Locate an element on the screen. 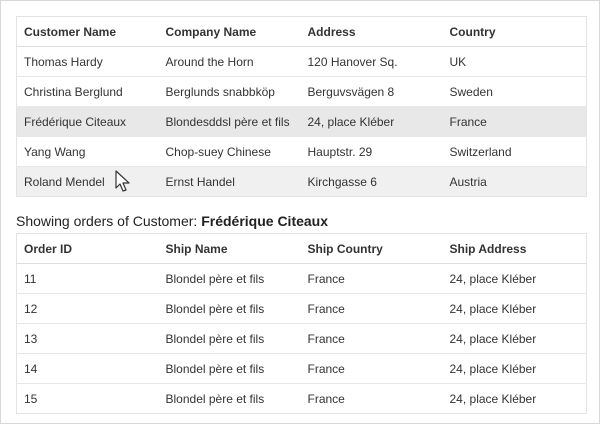  column-header-order-id: Order ID is located at coordinates (87, 248).